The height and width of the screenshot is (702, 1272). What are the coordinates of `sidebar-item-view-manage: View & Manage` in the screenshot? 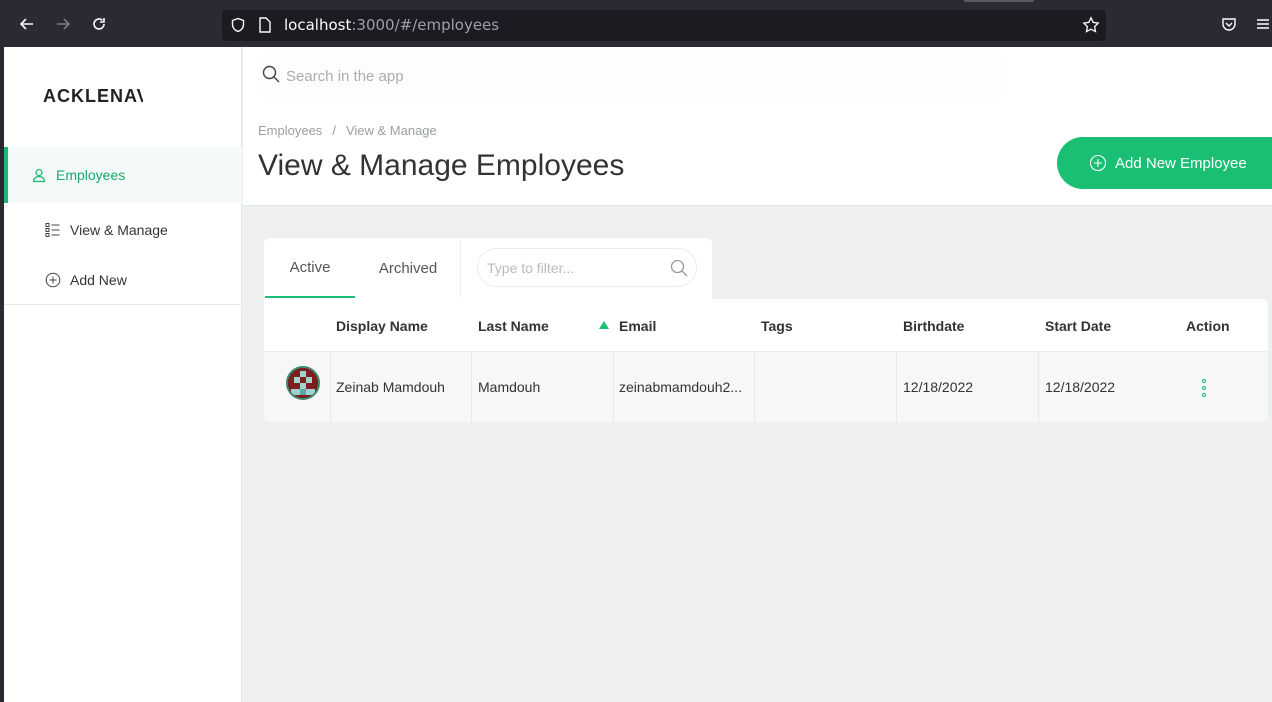 It's located at (123, 230).